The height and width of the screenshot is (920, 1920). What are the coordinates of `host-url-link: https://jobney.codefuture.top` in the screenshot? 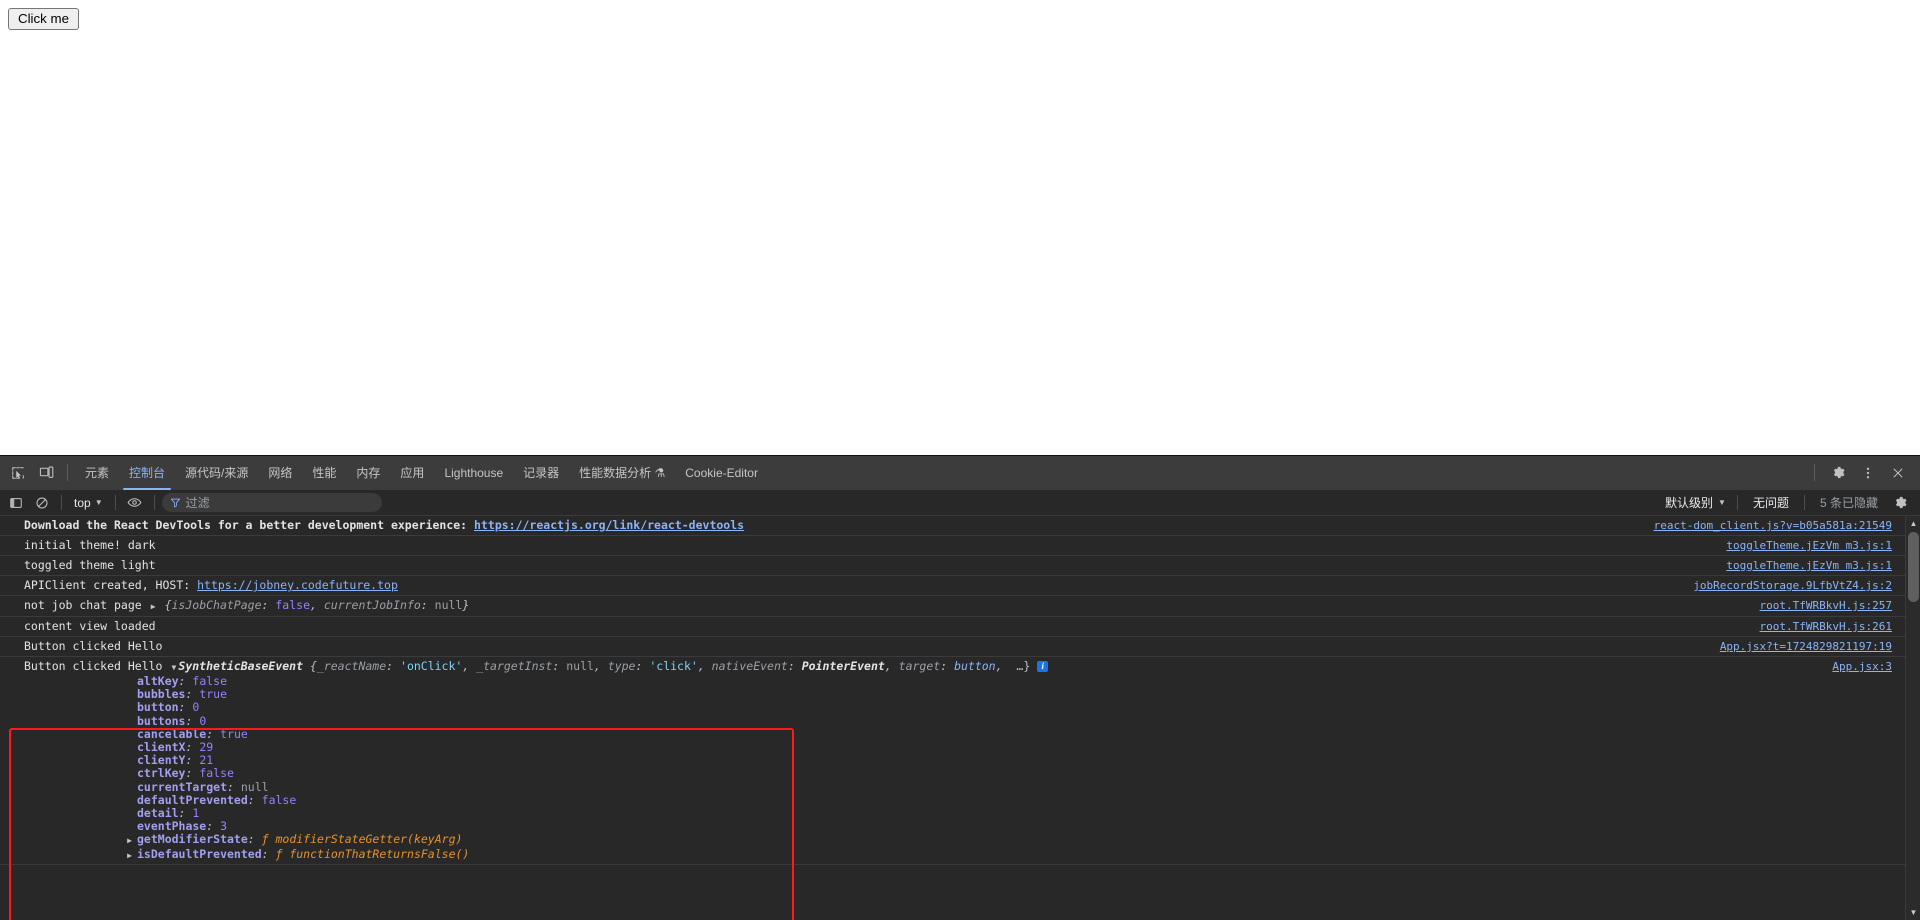 It's located at (297, 585).